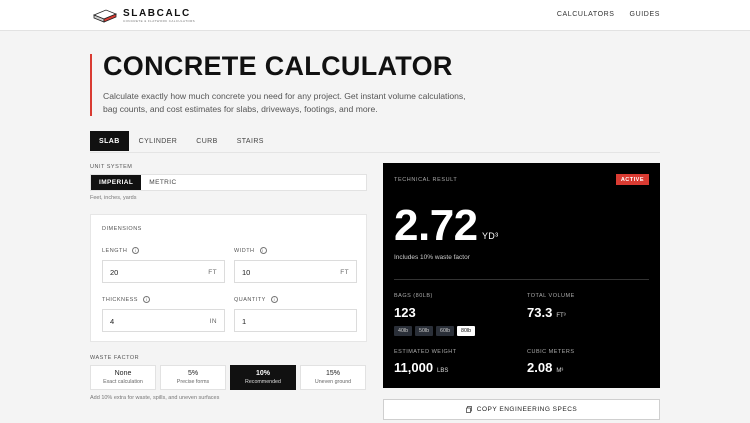 Image resolution: width=750 pixels, height=423 pixels. Describe the element at coordinates (263, 377) in the screenshot. I see `waste-option-10: 10% Recommended` at that location.